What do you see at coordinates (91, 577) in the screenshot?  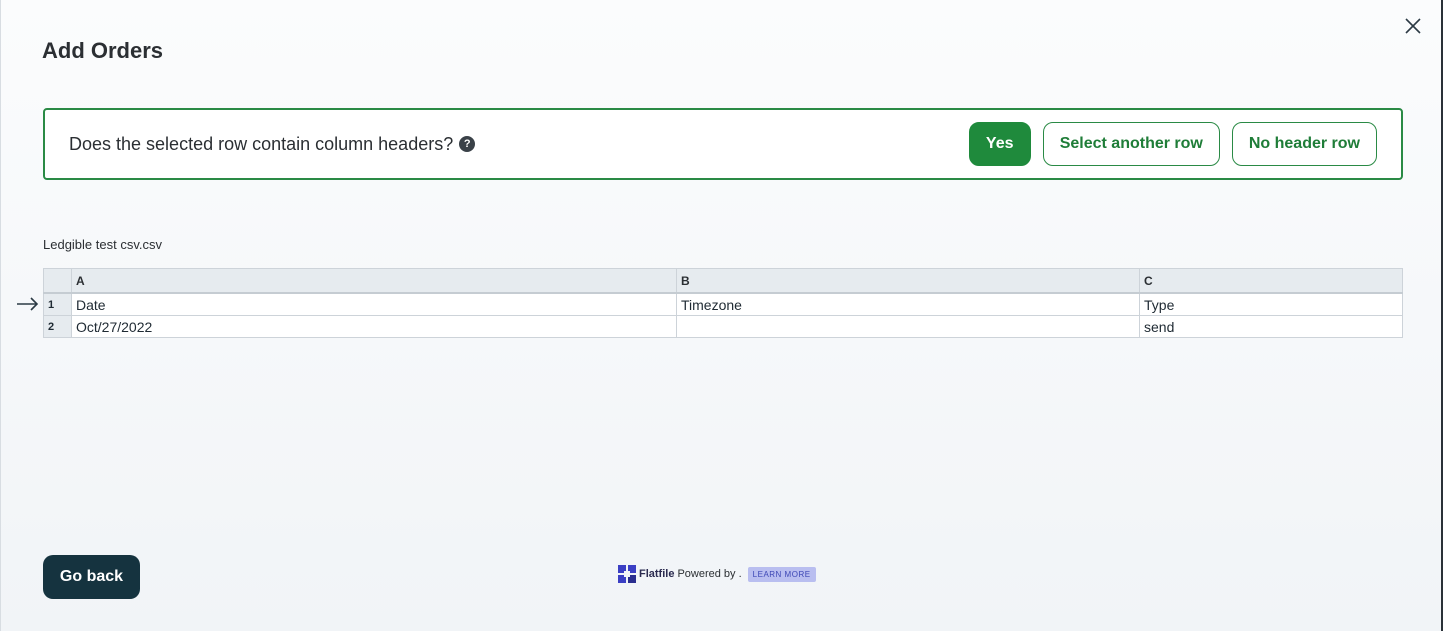 I see `go-back-button: Go back` at bounding box center [91, 577].